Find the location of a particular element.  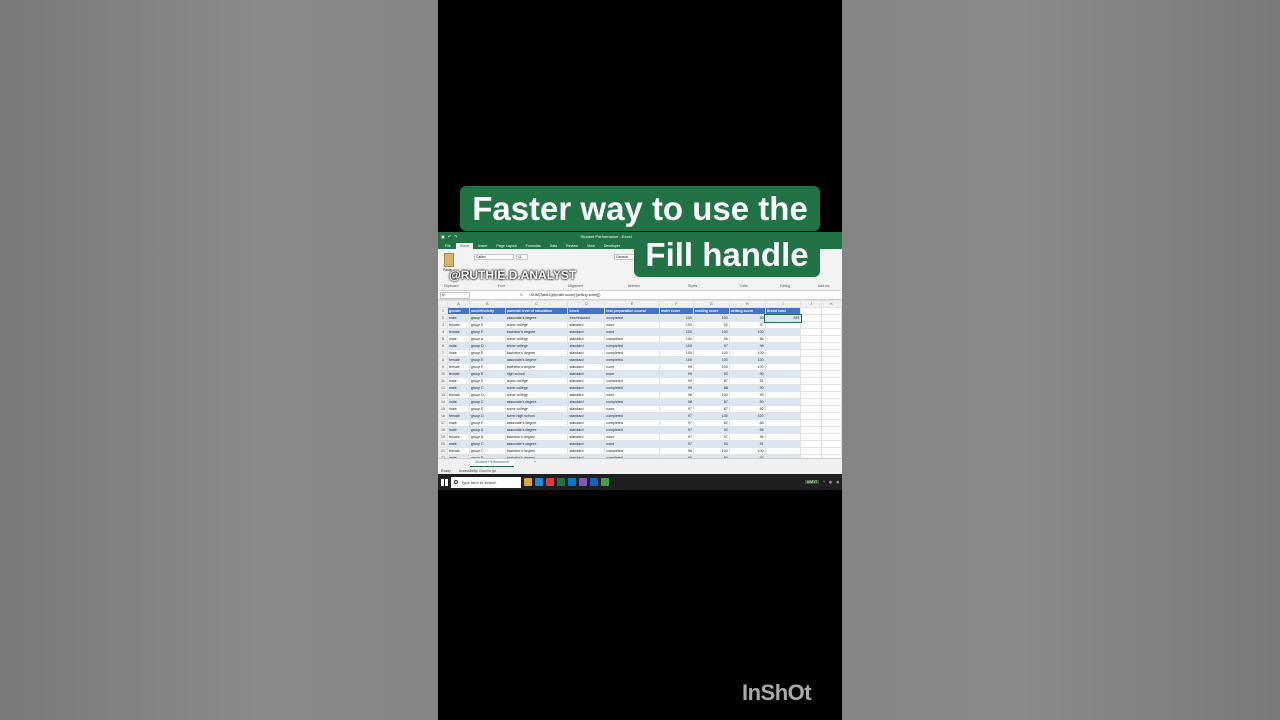

row-header: 7 is located at coordinates (443, 353).